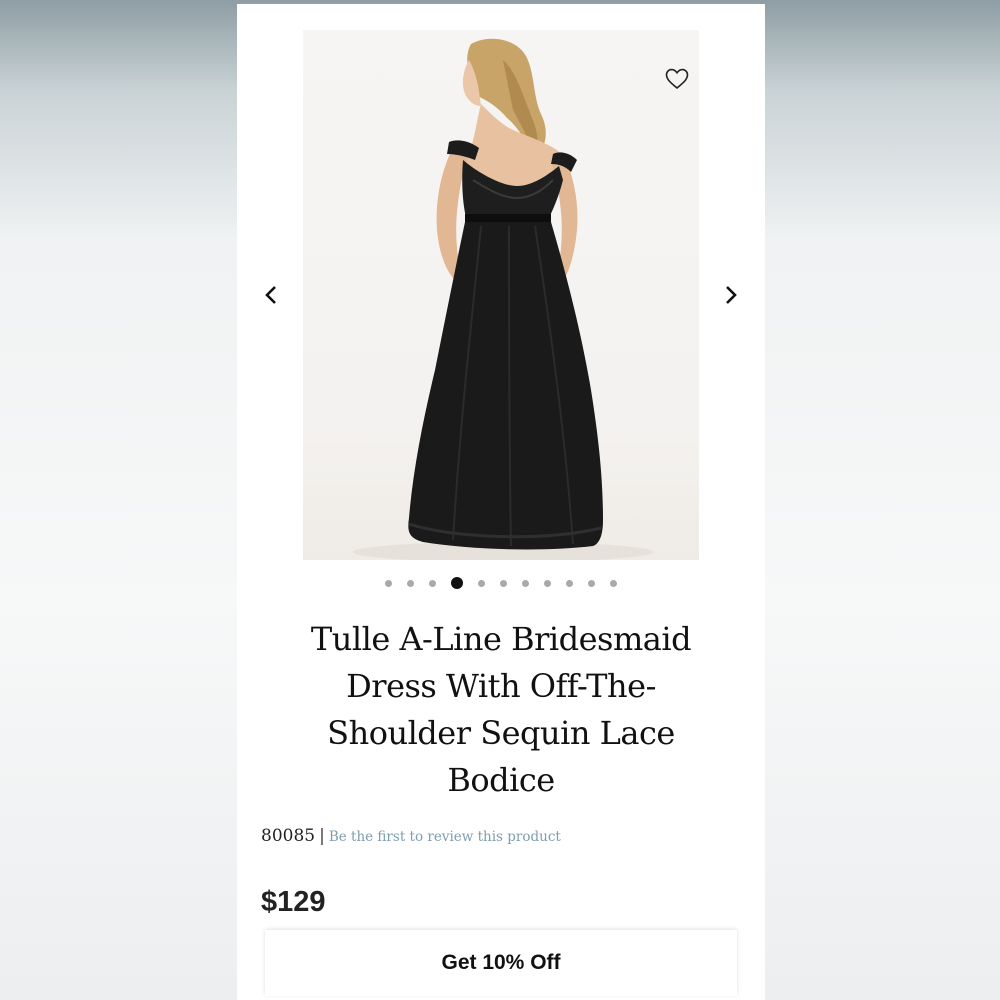 The image size is (1000, 1000). I want to click on favorite-button, so click(677, 79).